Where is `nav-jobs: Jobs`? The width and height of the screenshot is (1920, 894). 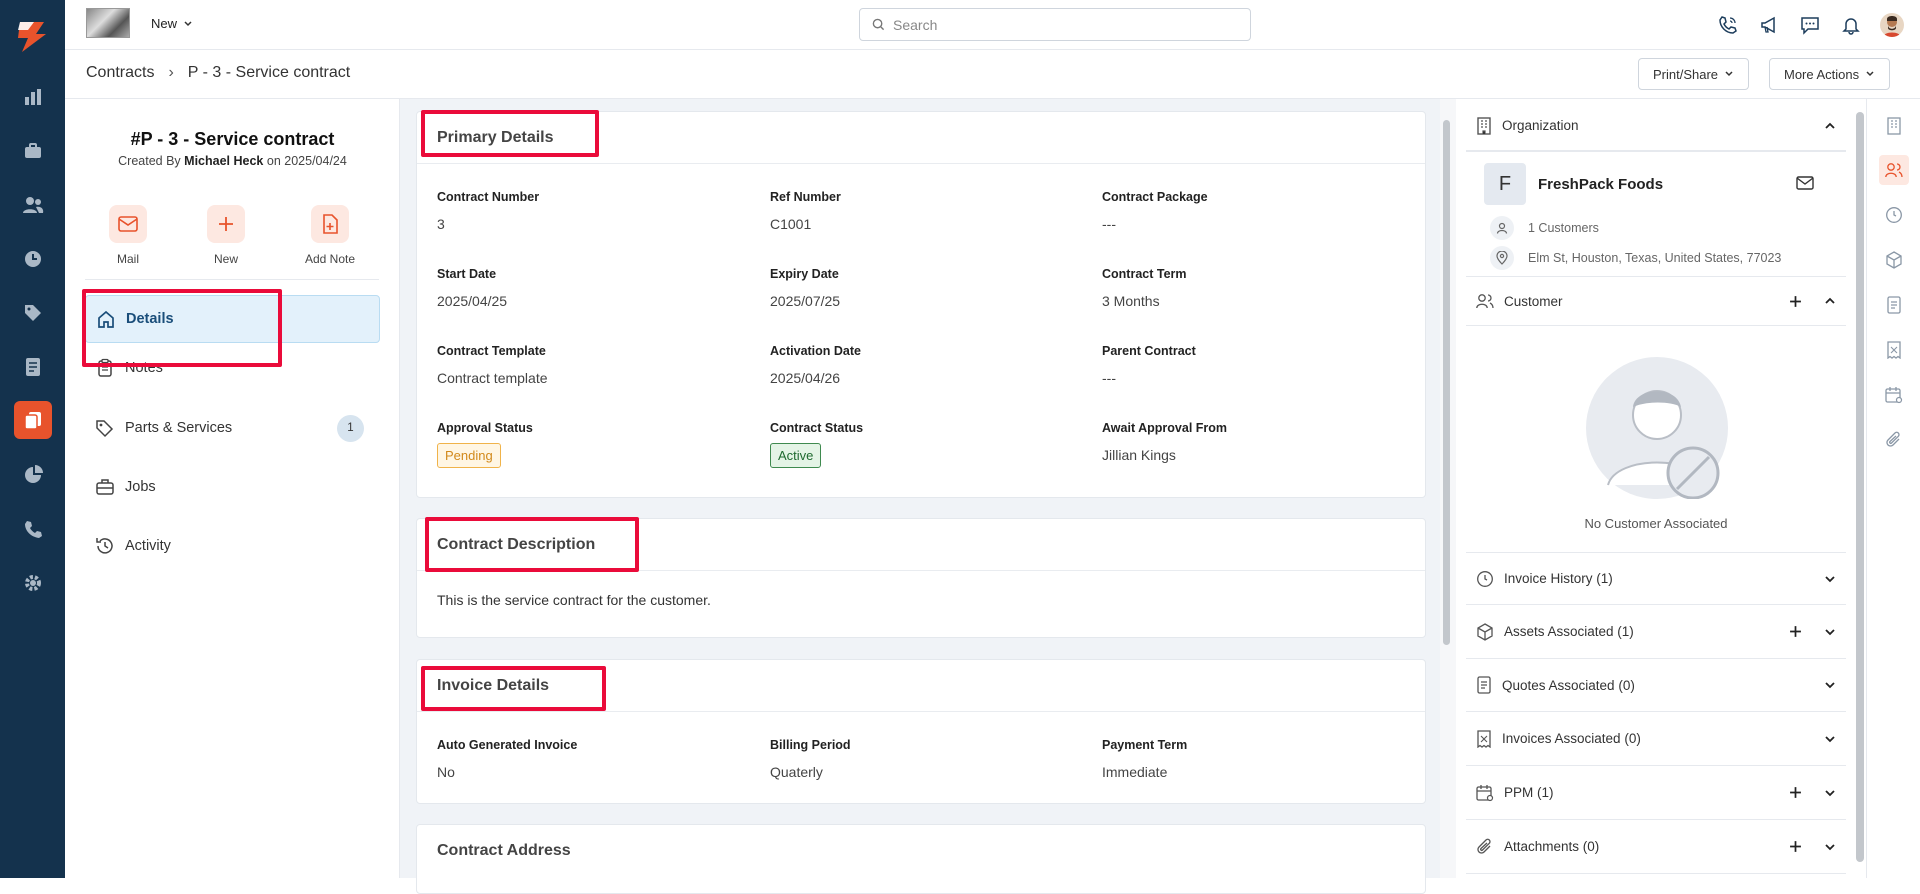 nav-jobs: Jobs is located at coordinates (232, 487).